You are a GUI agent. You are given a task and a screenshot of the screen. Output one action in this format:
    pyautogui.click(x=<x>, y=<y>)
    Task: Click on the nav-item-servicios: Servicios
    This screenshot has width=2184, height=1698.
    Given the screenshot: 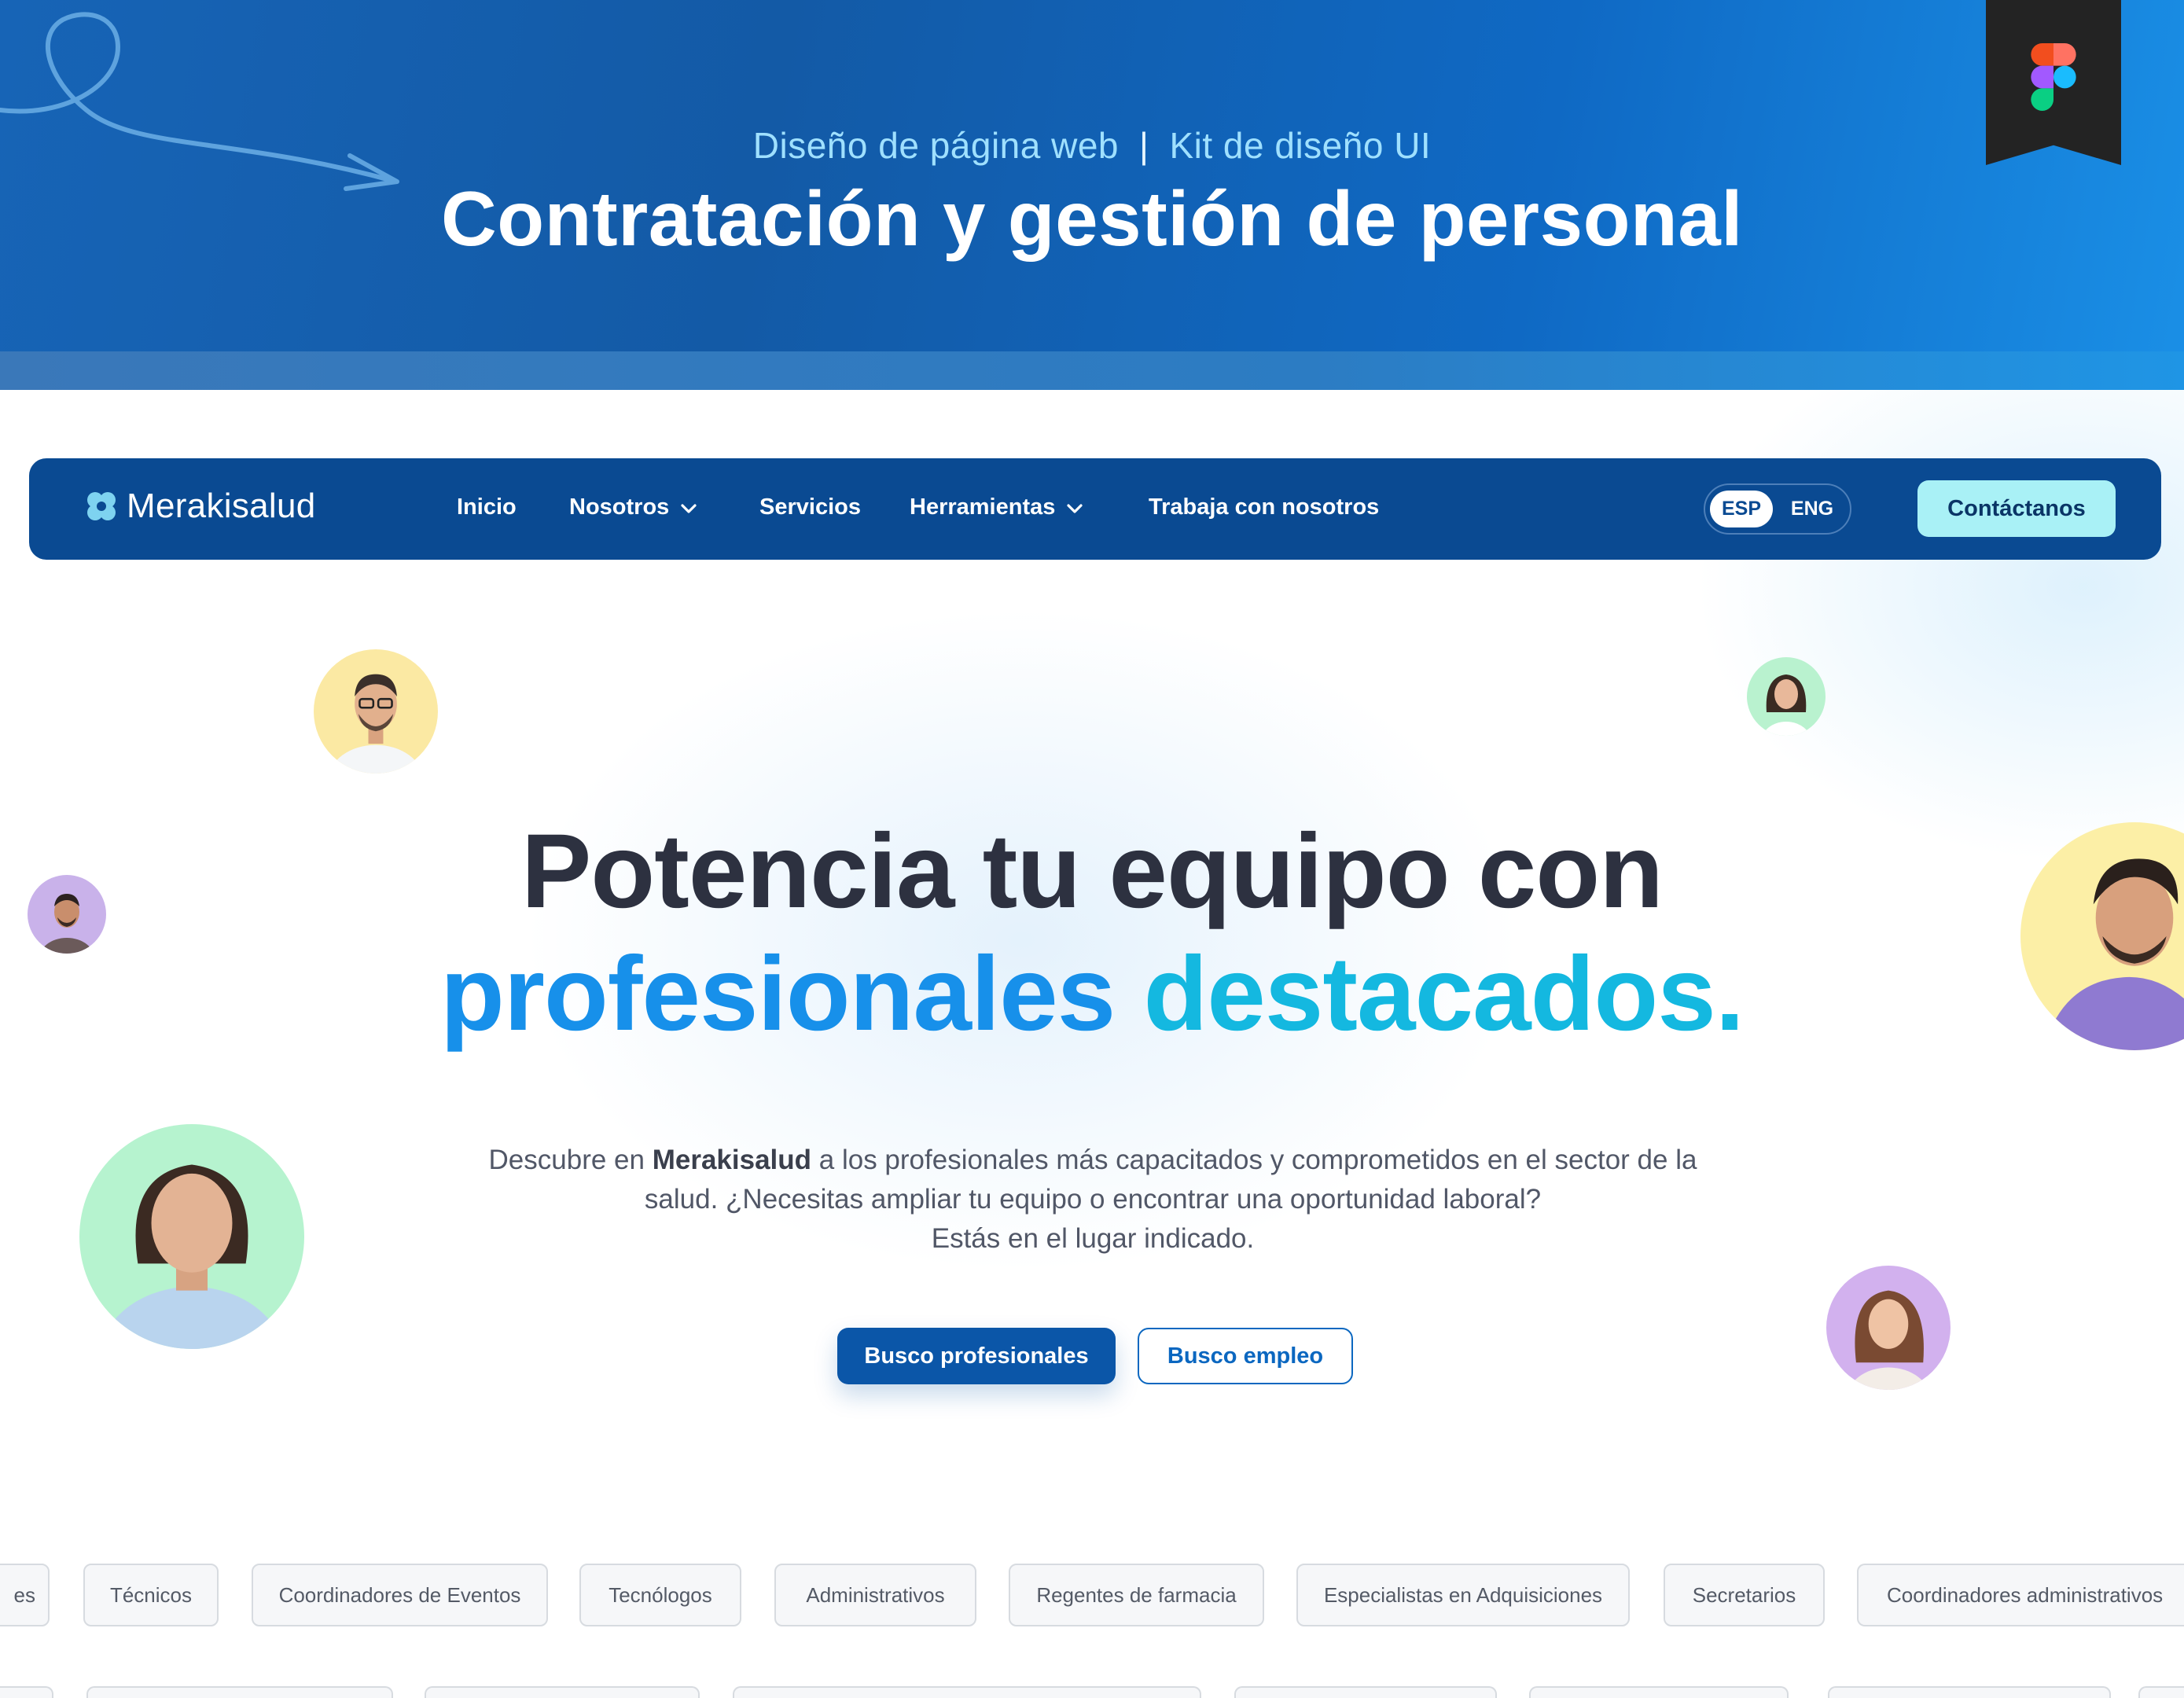 What is the action you would take?
    pyautogui.click(x=810, y=507)
    